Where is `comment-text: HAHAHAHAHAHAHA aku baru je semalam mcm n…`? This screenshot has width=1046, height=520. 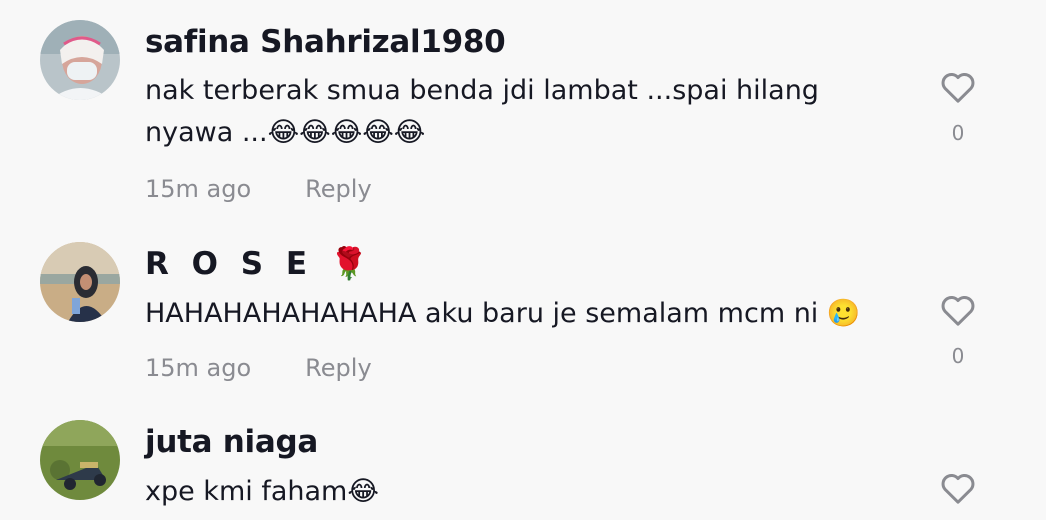
comment-text: HAHAHAHAHAHAHA aku baru je semalam mcm n… is located at coordinates (503, 313).